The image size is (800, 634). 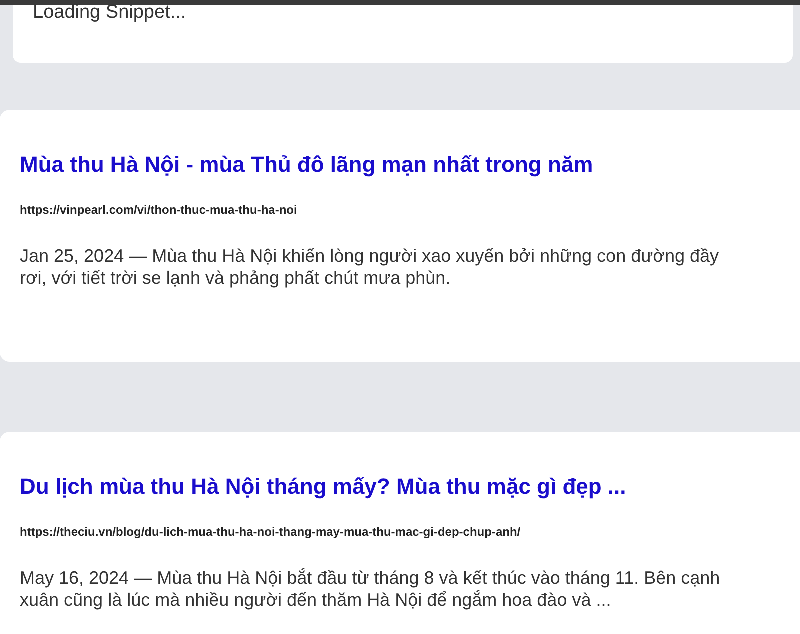 I want to click on result-url: https://vinpearl.com/vi/thon-thuc-mua-thu-ha-noi, so click(x=159, y=210).